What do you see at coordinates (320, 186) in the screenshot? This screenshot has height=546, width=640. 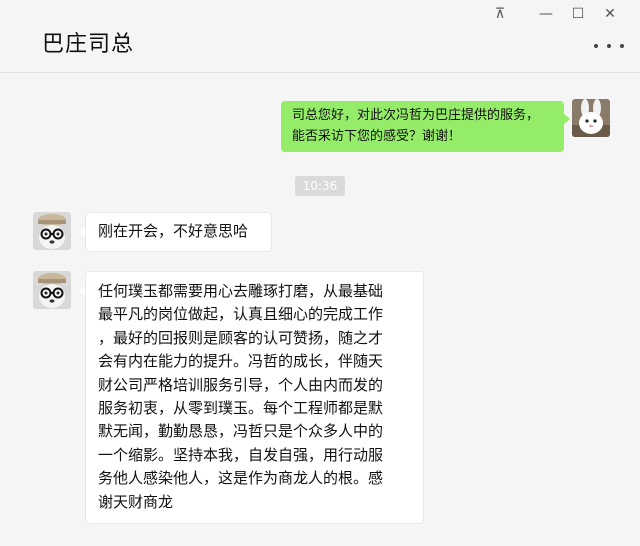 I see `timestamp: 10:36` at bounding box center [320, 186].